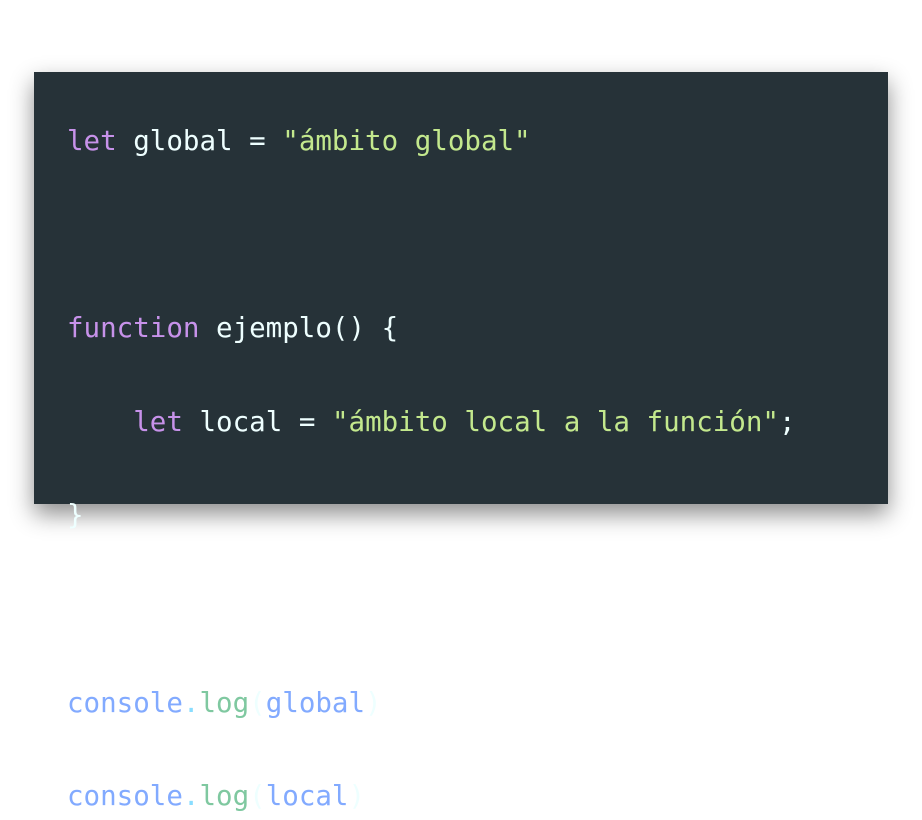 This screenshot has height=820, width=922. What do you see at coordinates (315, 702) in the screenshot?
I see `argument: global` at bounding box center [315, 702].